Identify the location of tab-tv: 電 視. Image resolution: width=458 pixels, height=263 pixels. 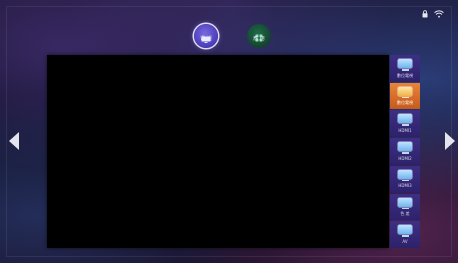
(206, 39).